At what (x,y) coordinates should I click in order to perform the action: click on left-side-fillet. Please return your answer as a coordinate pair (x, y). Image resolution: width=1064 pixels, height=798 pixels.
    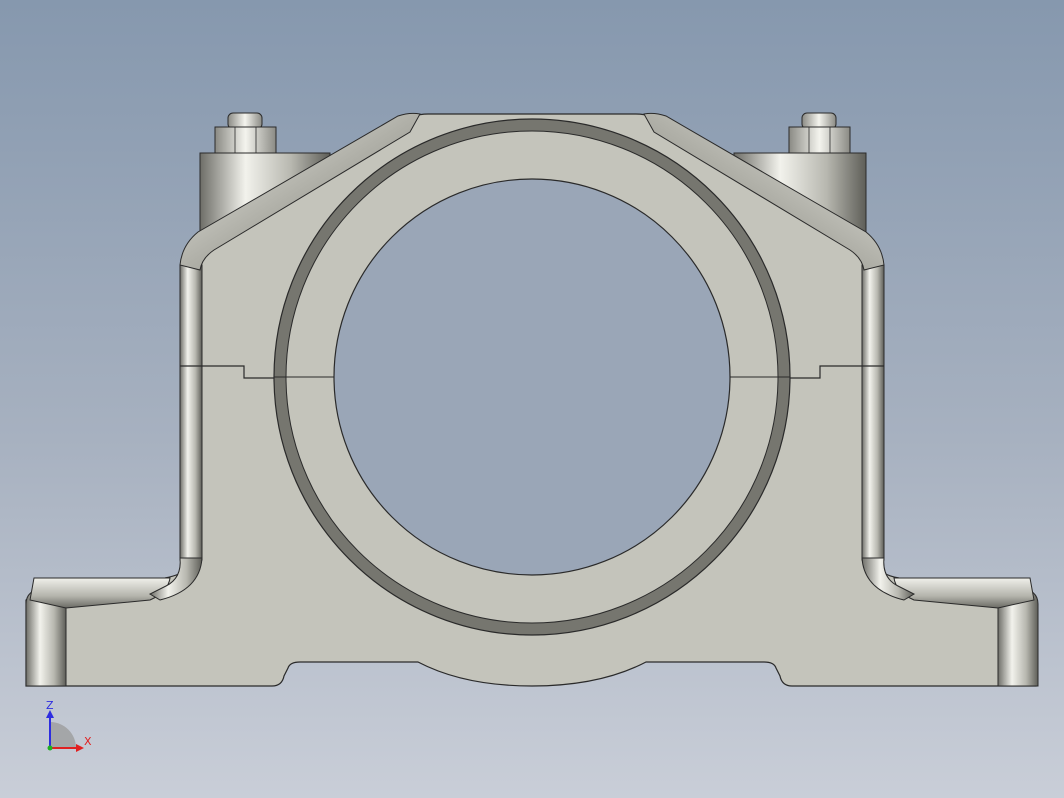
    Looking at the image, I should click on (191, 412).